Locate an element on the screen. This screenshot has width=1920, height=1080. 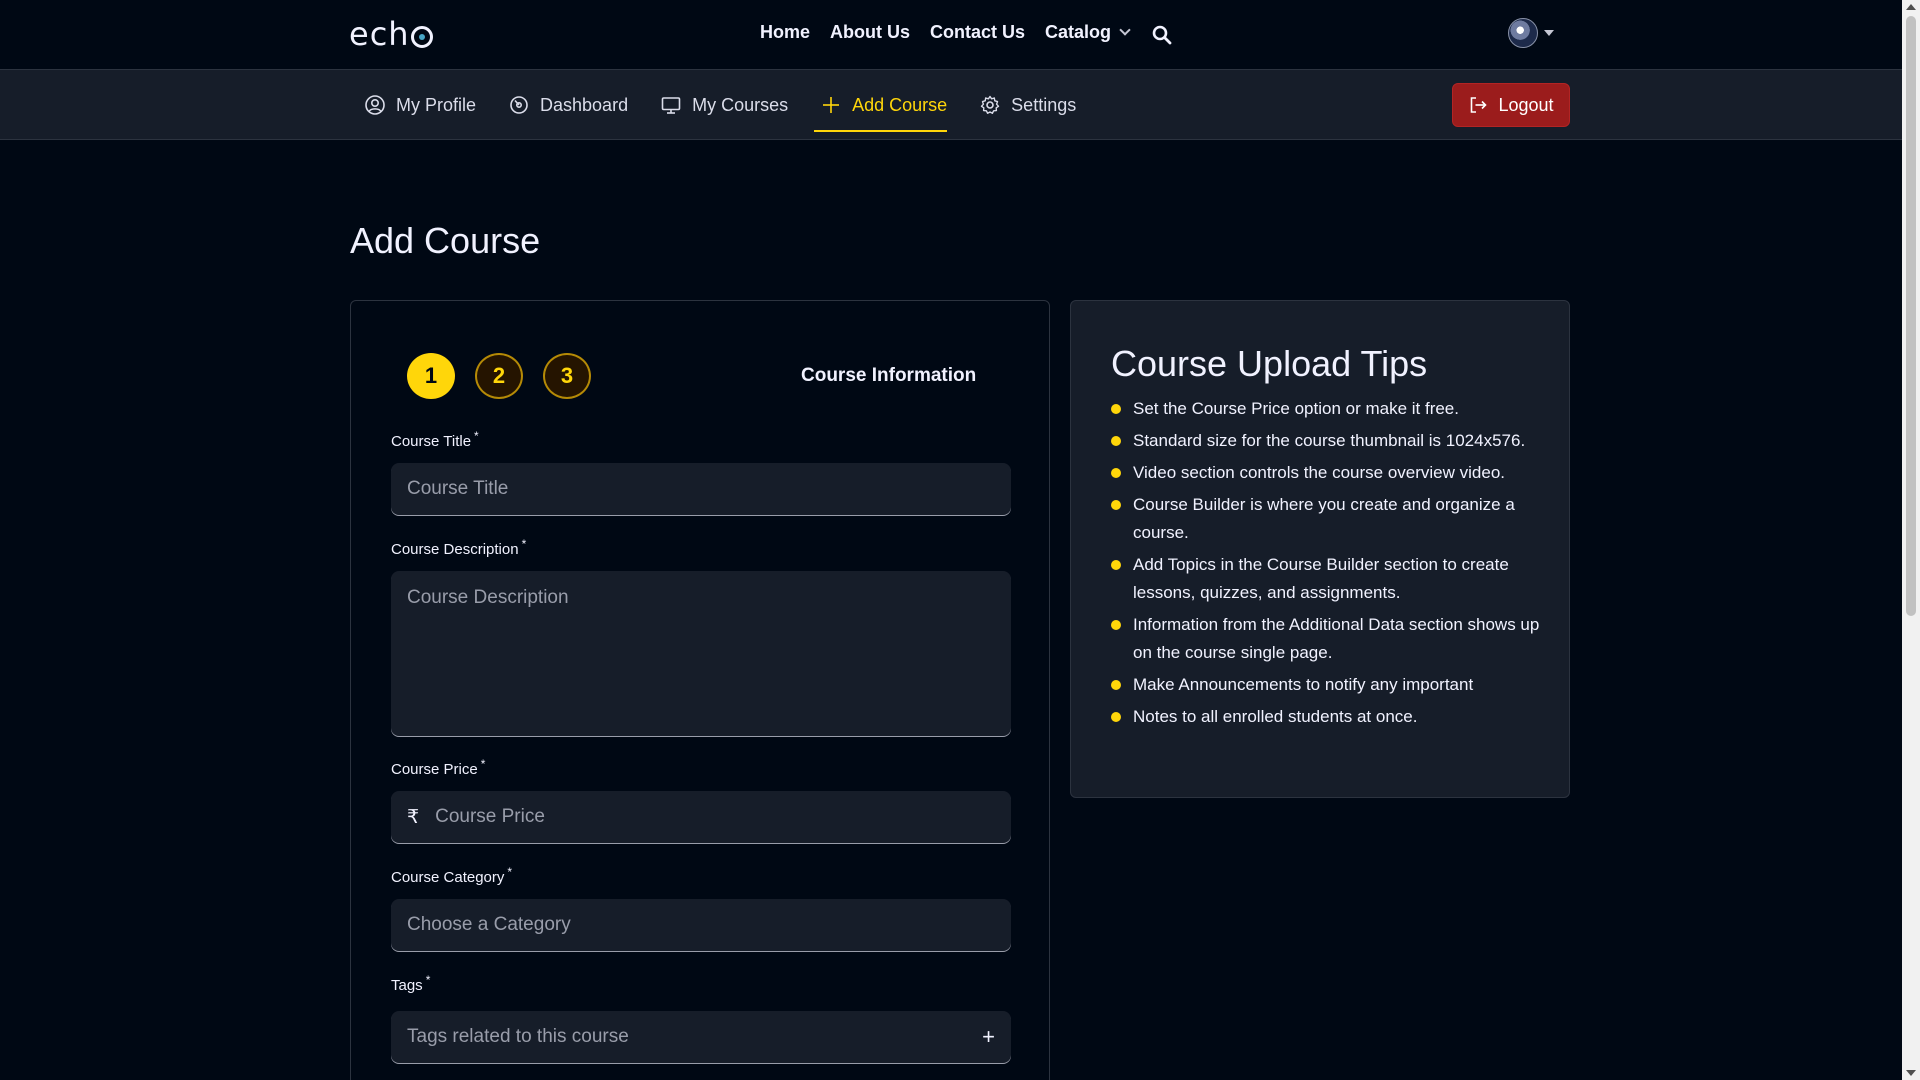
course-category-placeholder: Choose a Category is located at coordinates (489, 924).